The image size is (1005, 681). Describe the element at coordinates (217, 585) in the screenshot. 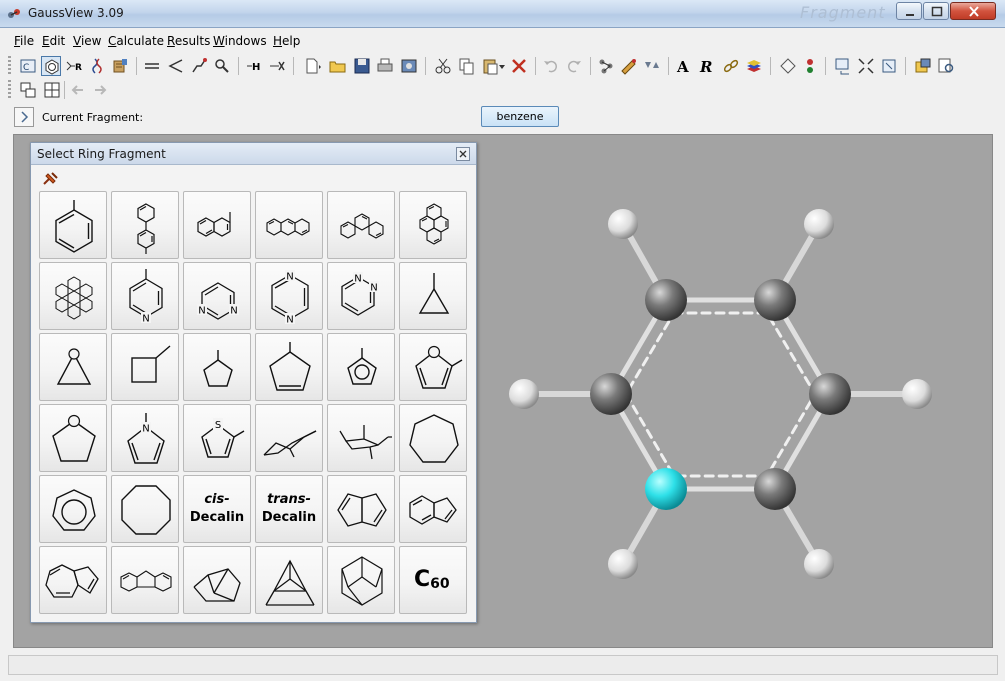

I see `norbornane-structure-icon` at that location.